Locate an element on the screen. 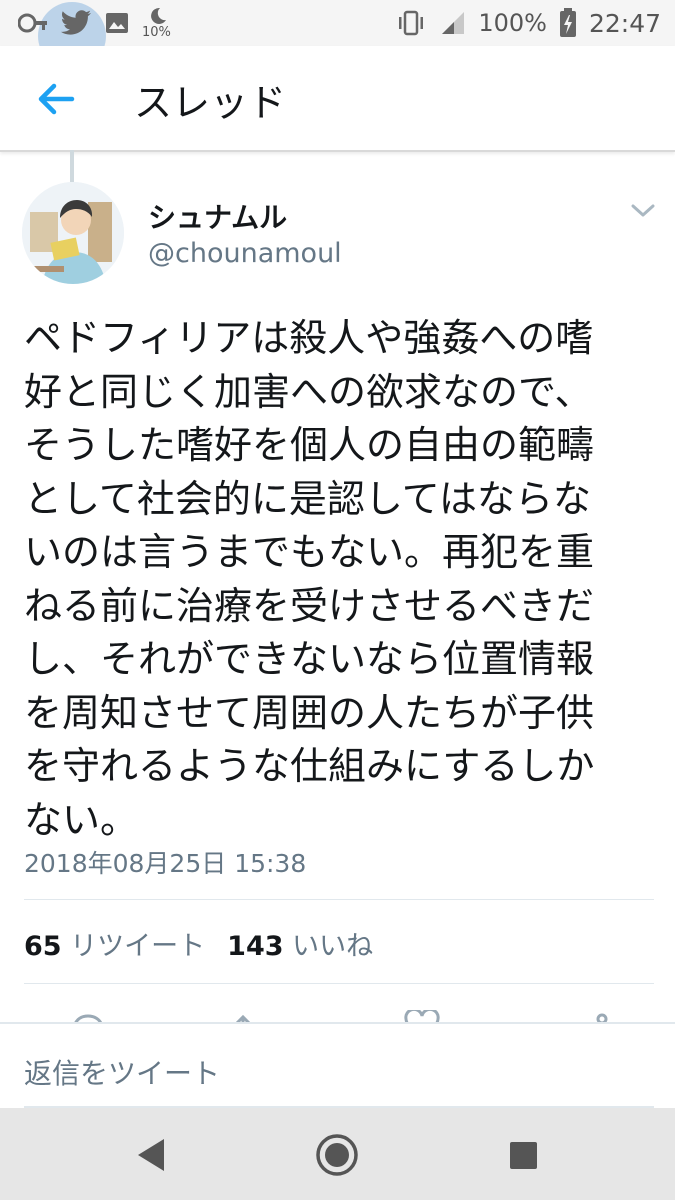 This screenshot has height=1200, width=675. like-stat: 143 いいね is located at coordinates (300, 946).